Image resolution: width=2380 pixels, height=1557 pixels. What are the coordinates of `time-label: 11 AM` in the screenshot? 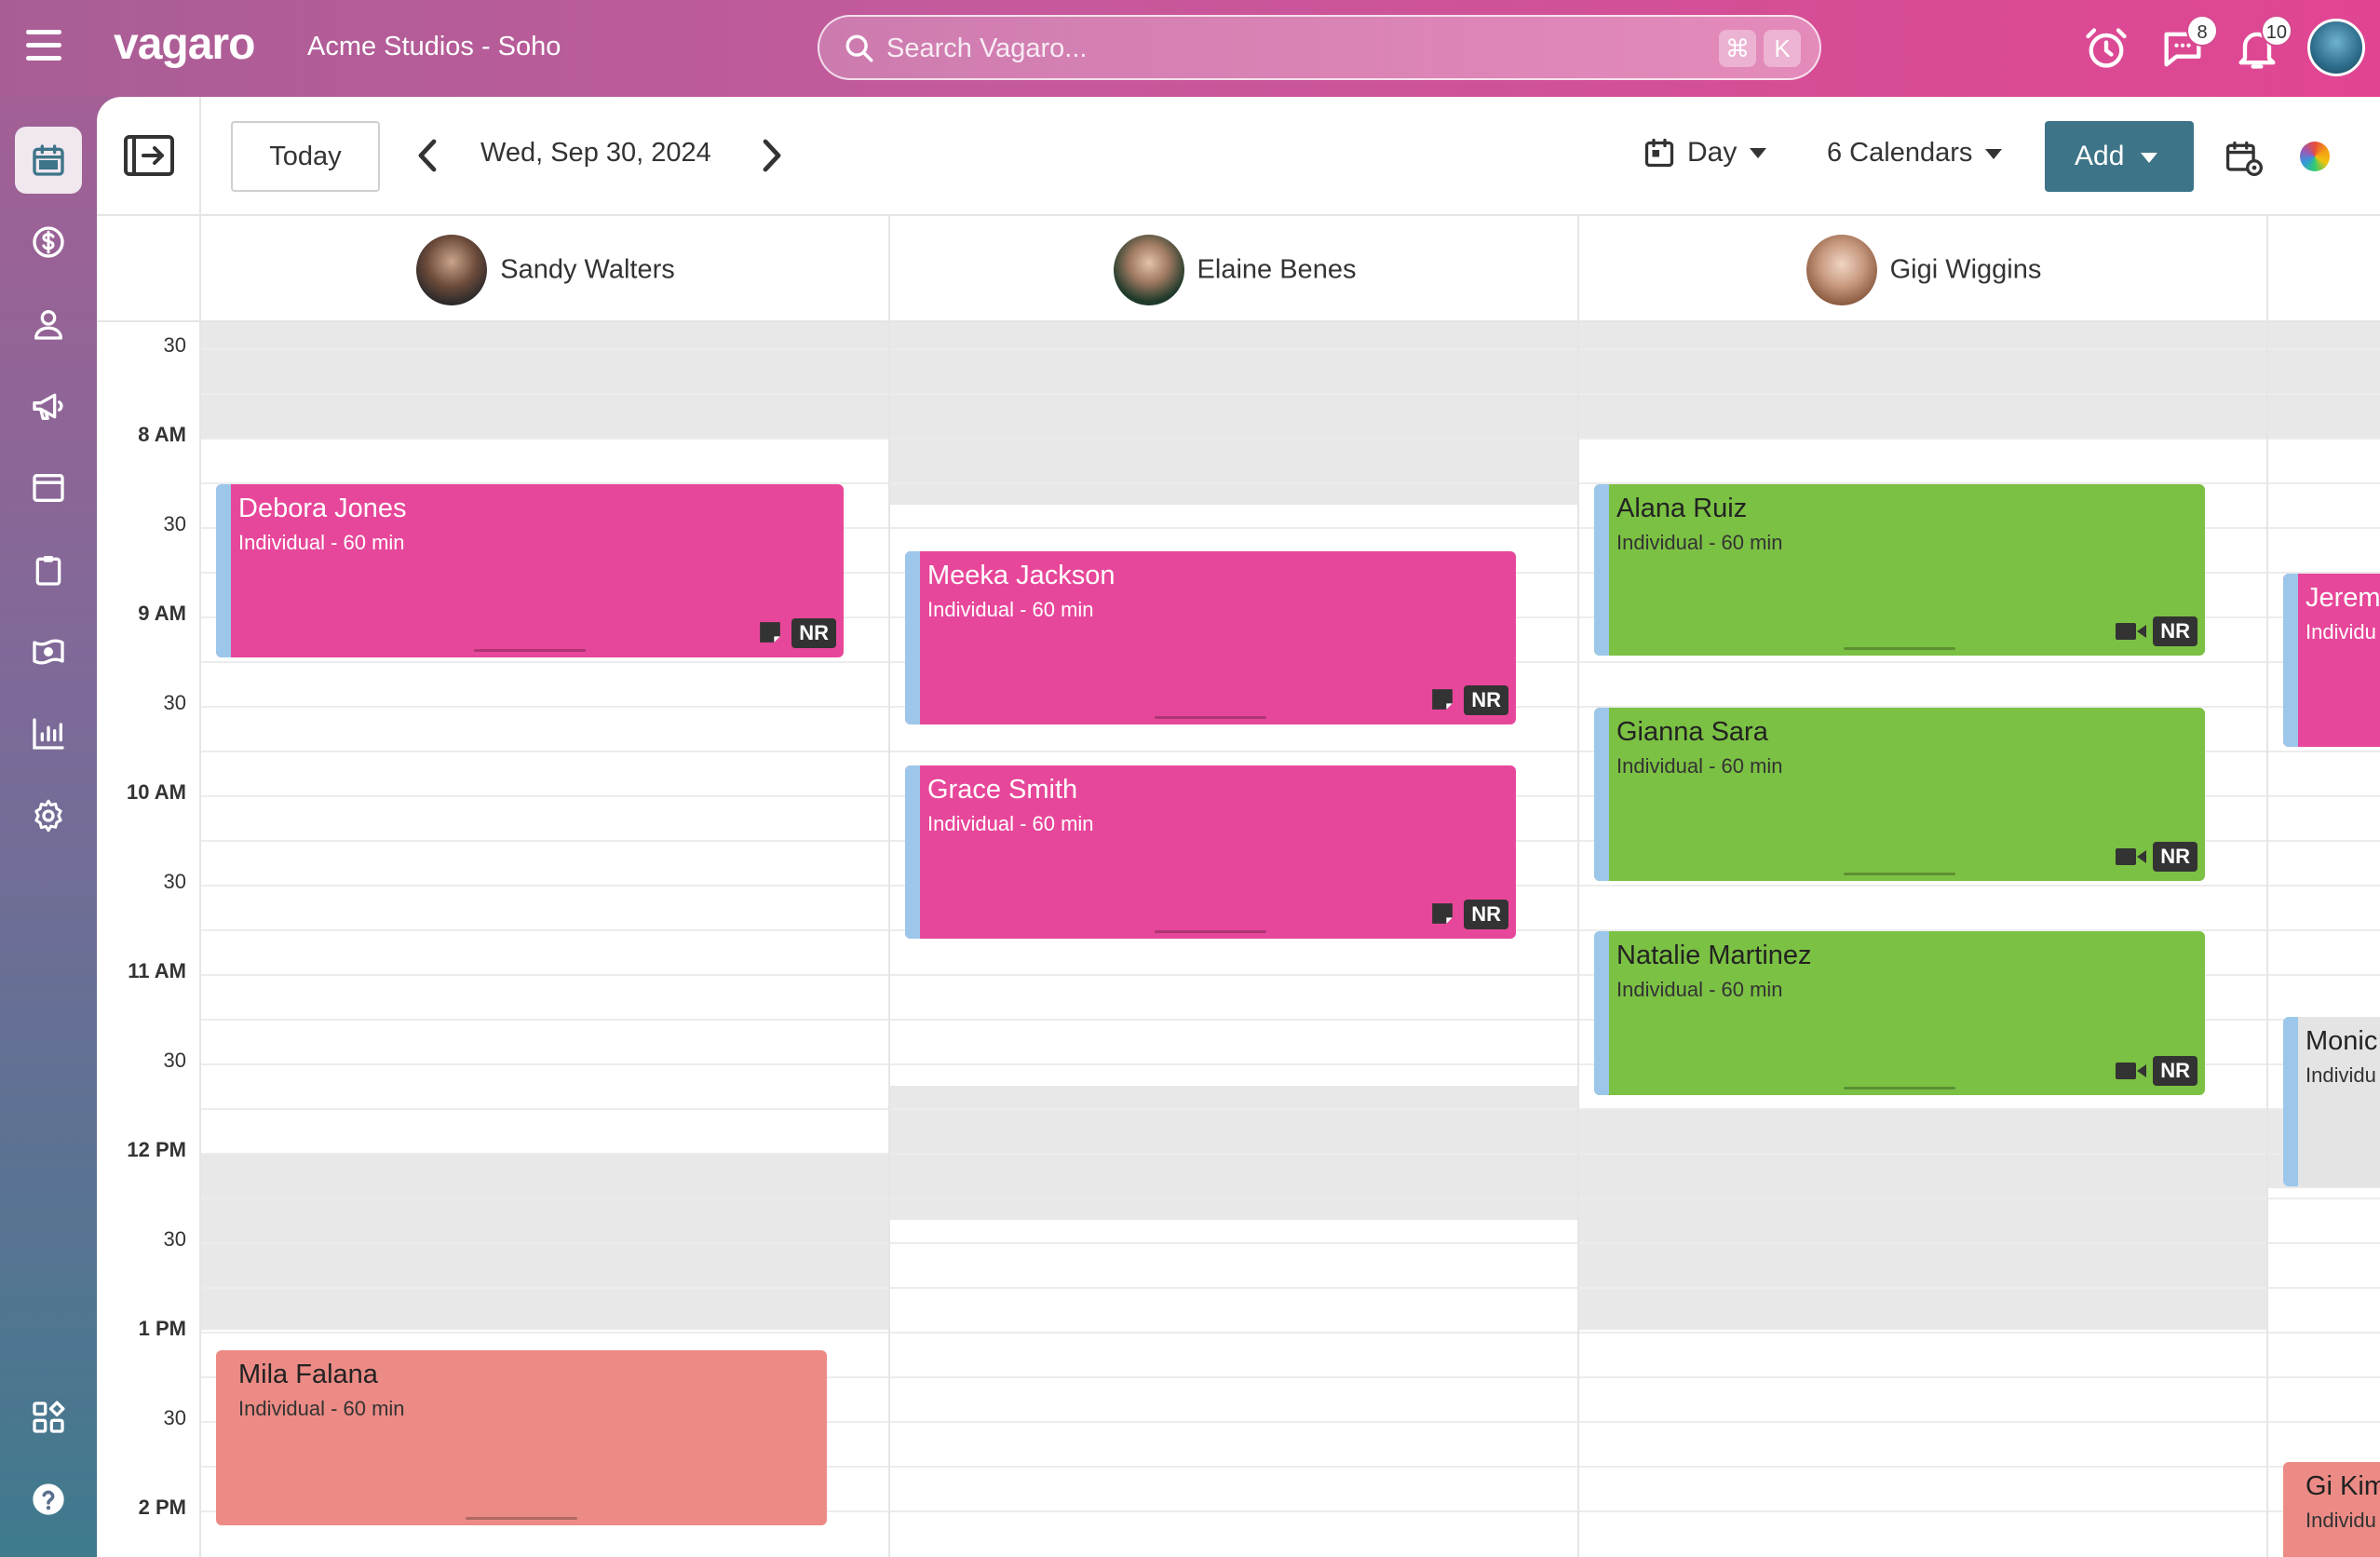 It's located at (157, 971).